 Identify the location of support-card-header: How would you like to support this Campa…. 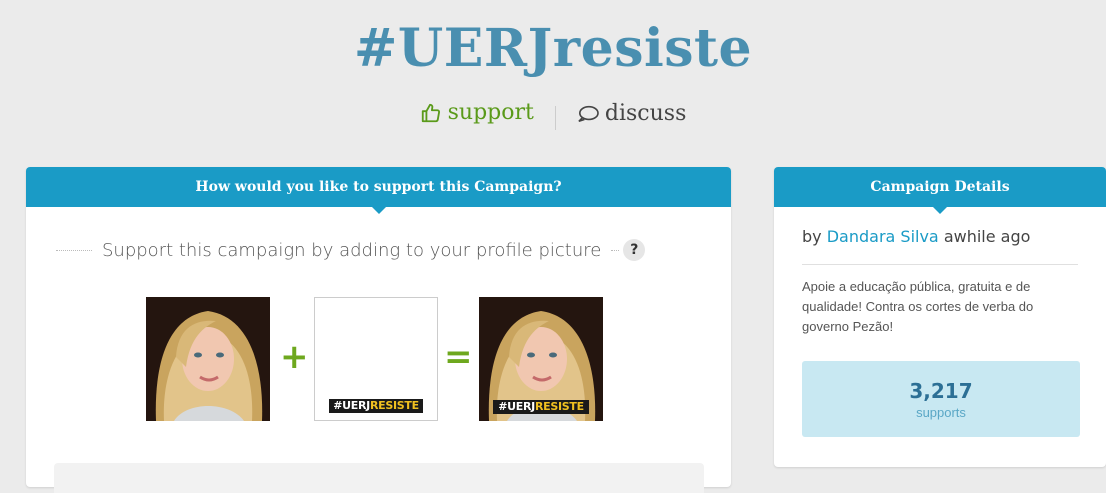
(378, 190).